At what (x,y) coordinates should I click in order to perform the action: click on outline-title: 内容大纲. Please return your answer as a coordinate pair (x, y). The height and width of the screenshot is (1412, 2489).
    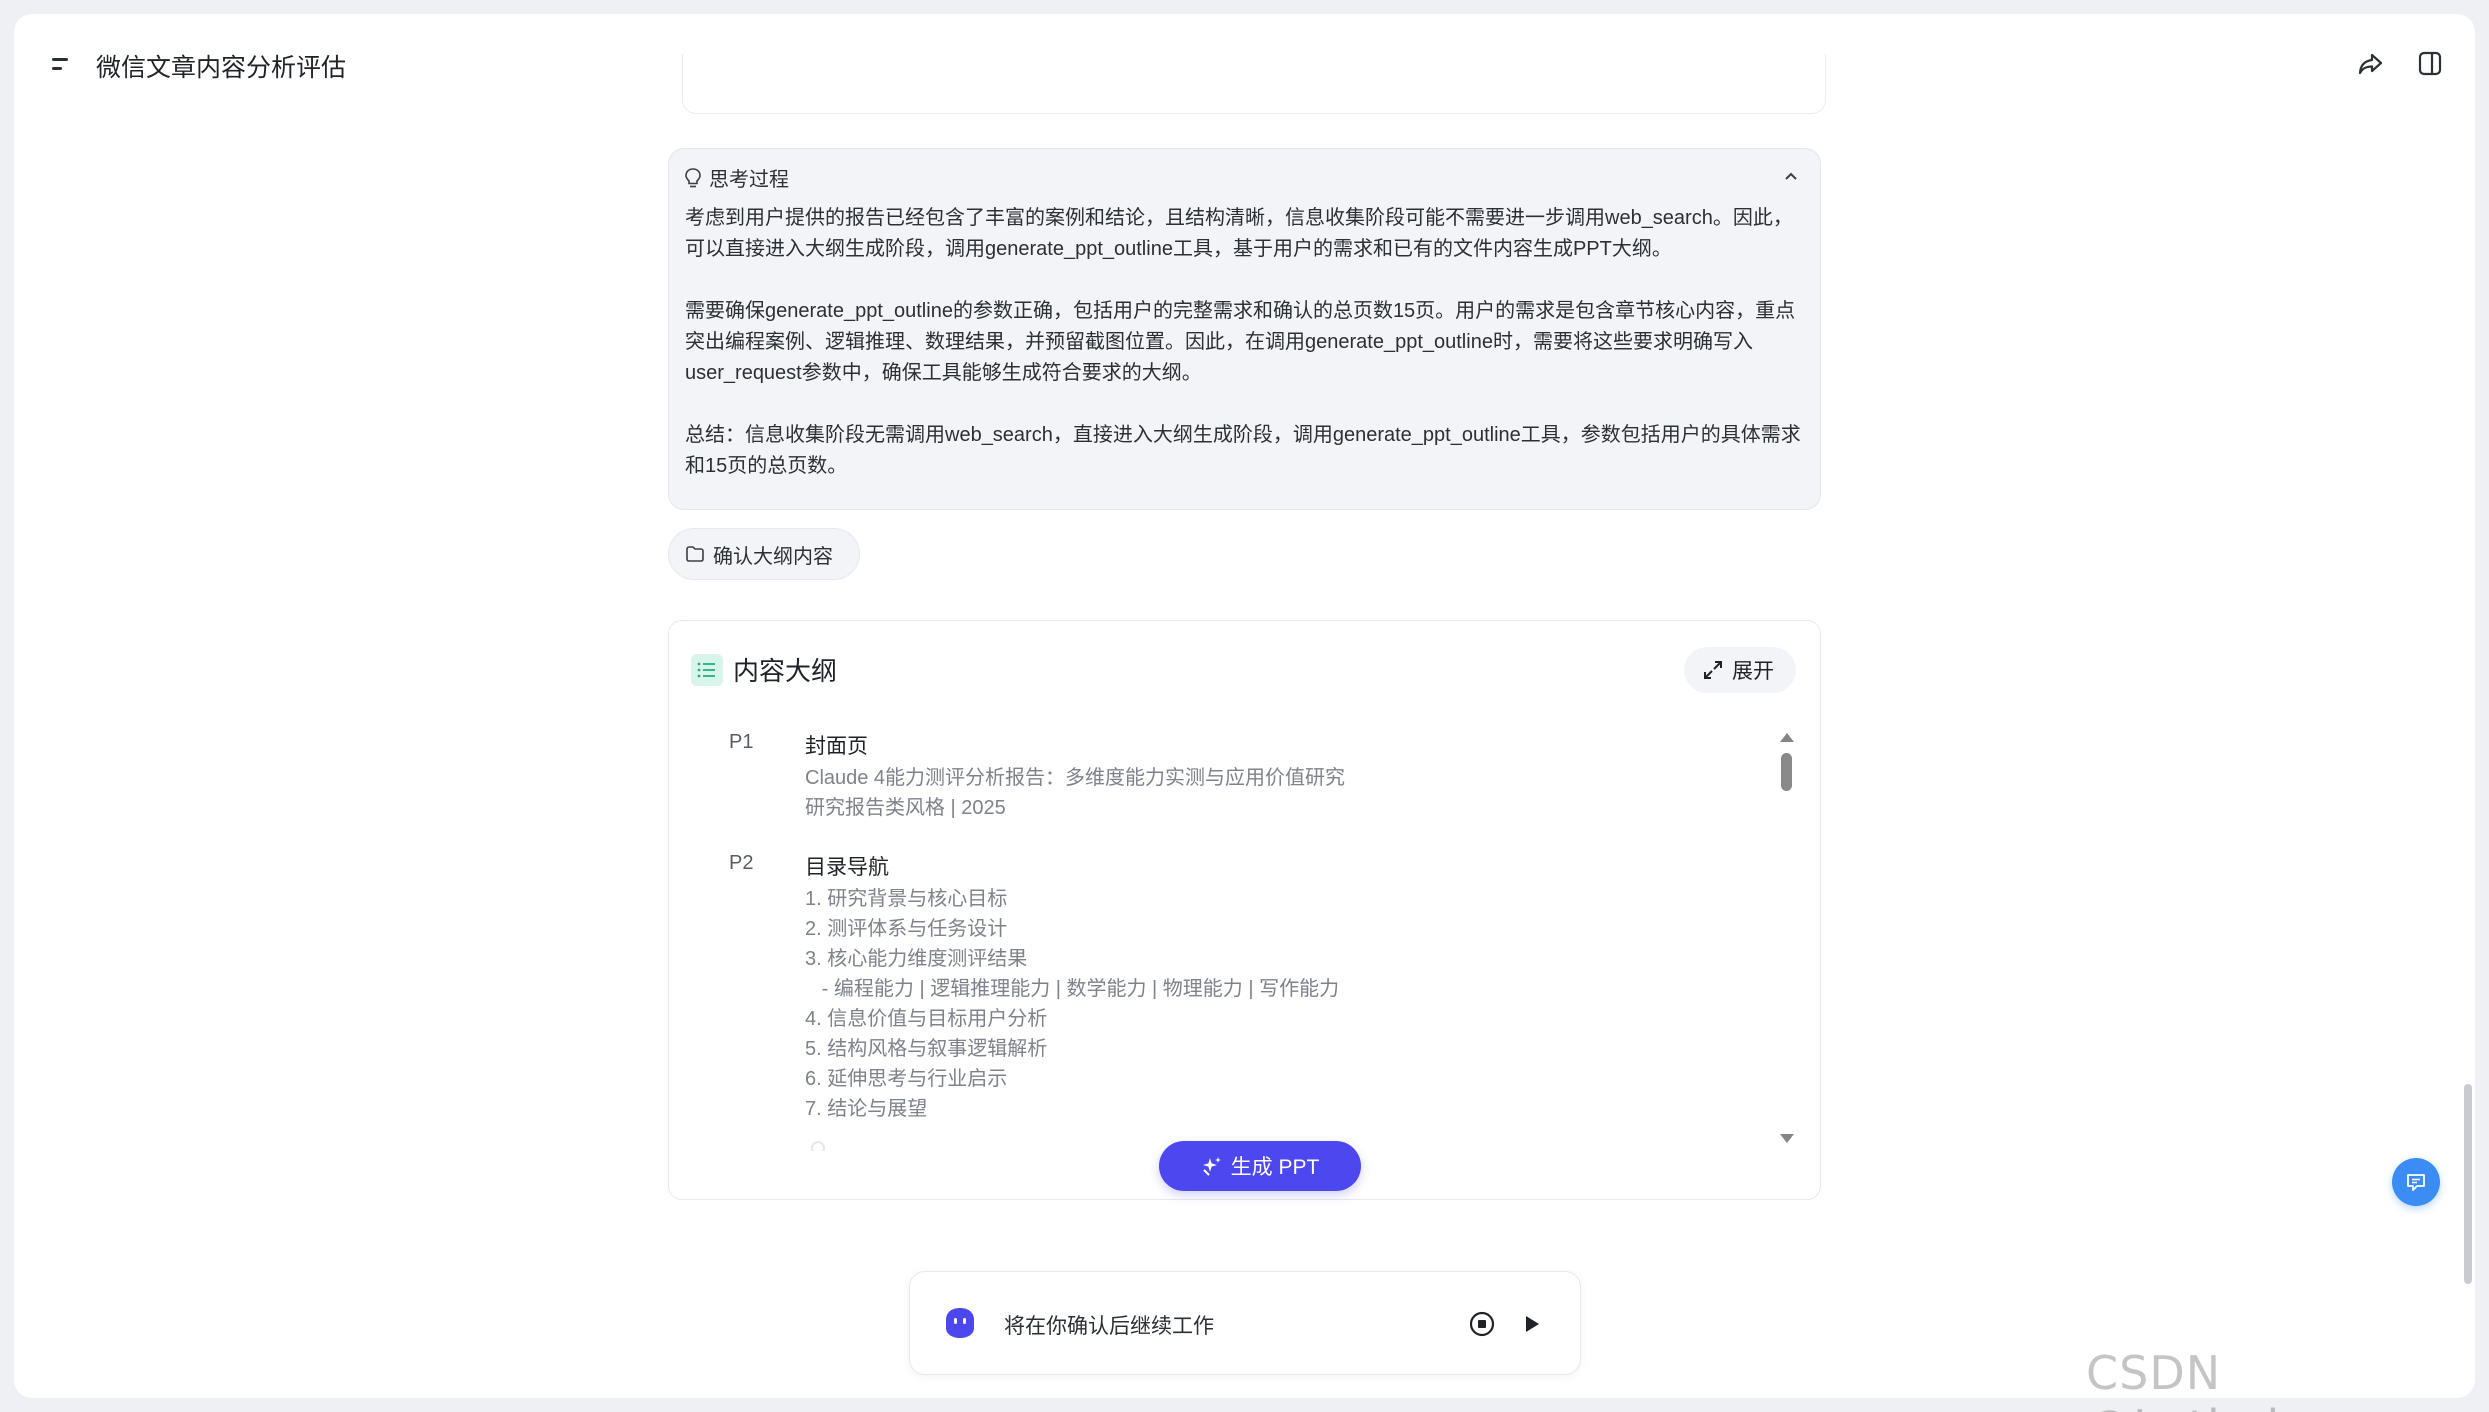
    Looking at the image, I should click on (785, 671).